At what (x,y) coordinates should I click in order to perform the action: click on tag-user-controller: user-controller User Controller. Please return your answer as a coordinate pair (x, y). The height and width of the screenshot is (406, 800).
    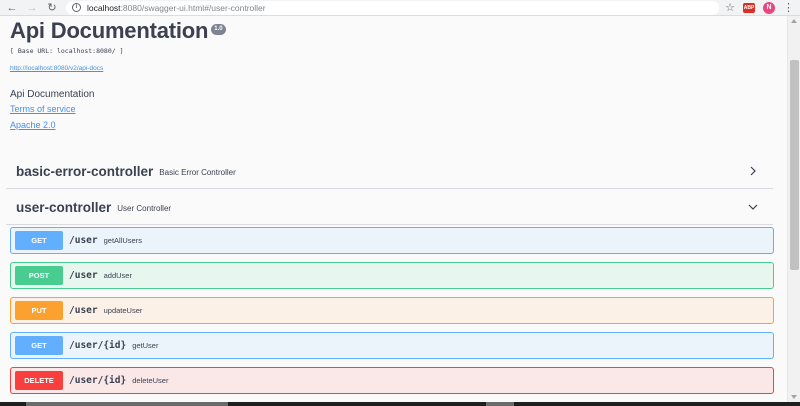
    Looking at the image, I should click on (389, 207).